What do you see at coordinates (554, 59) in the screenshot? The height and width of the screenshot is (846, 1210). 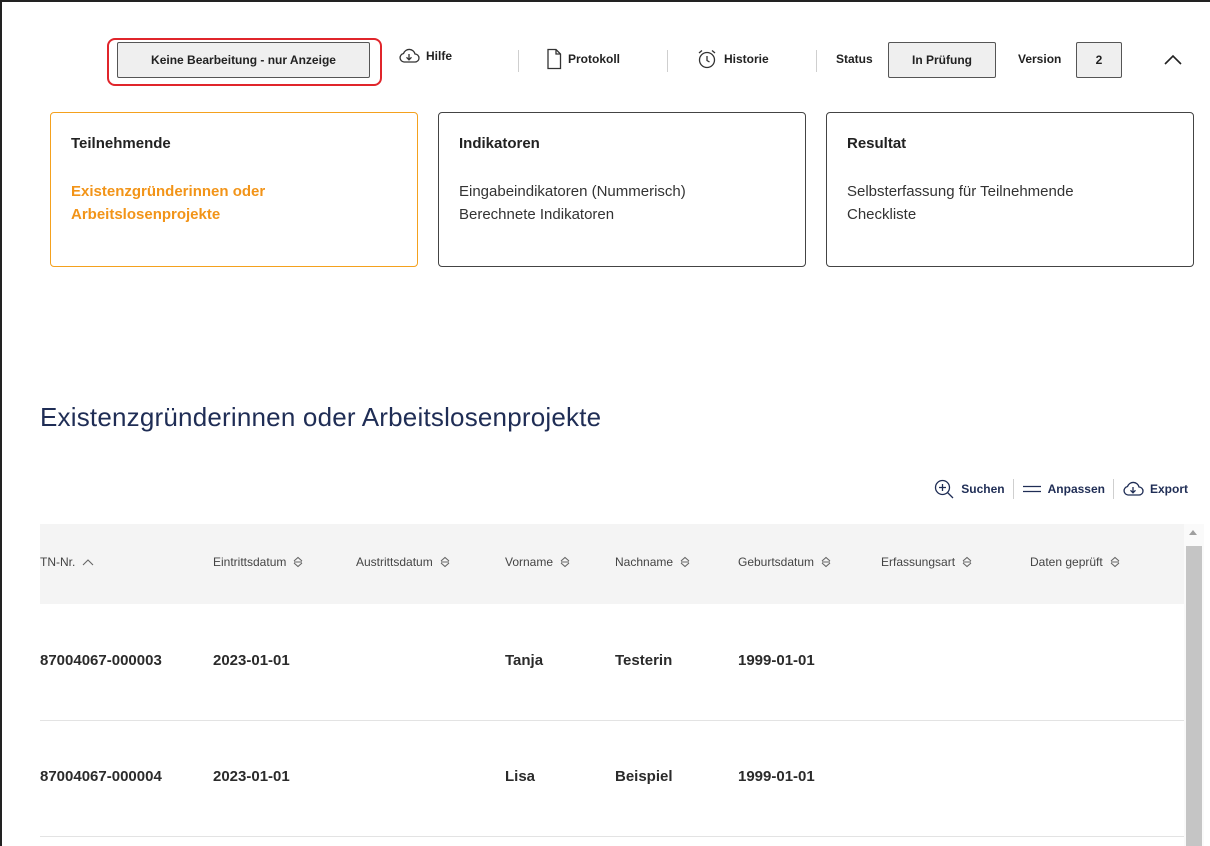 I see `document-icon` at bounding box center [554, 59].